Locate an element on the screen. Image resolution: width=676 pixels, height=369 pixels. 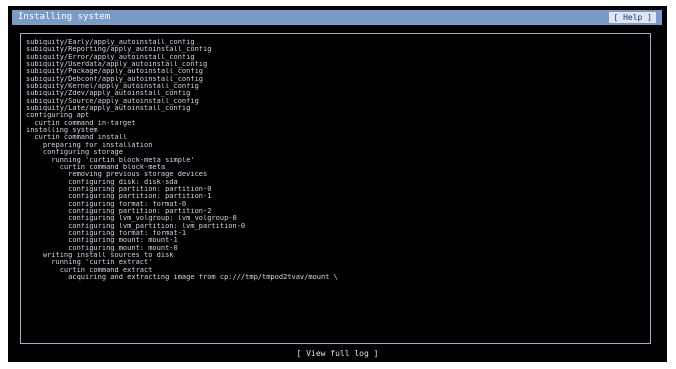
log-line: removing previous storage devices is located at coordinates (117, 175).